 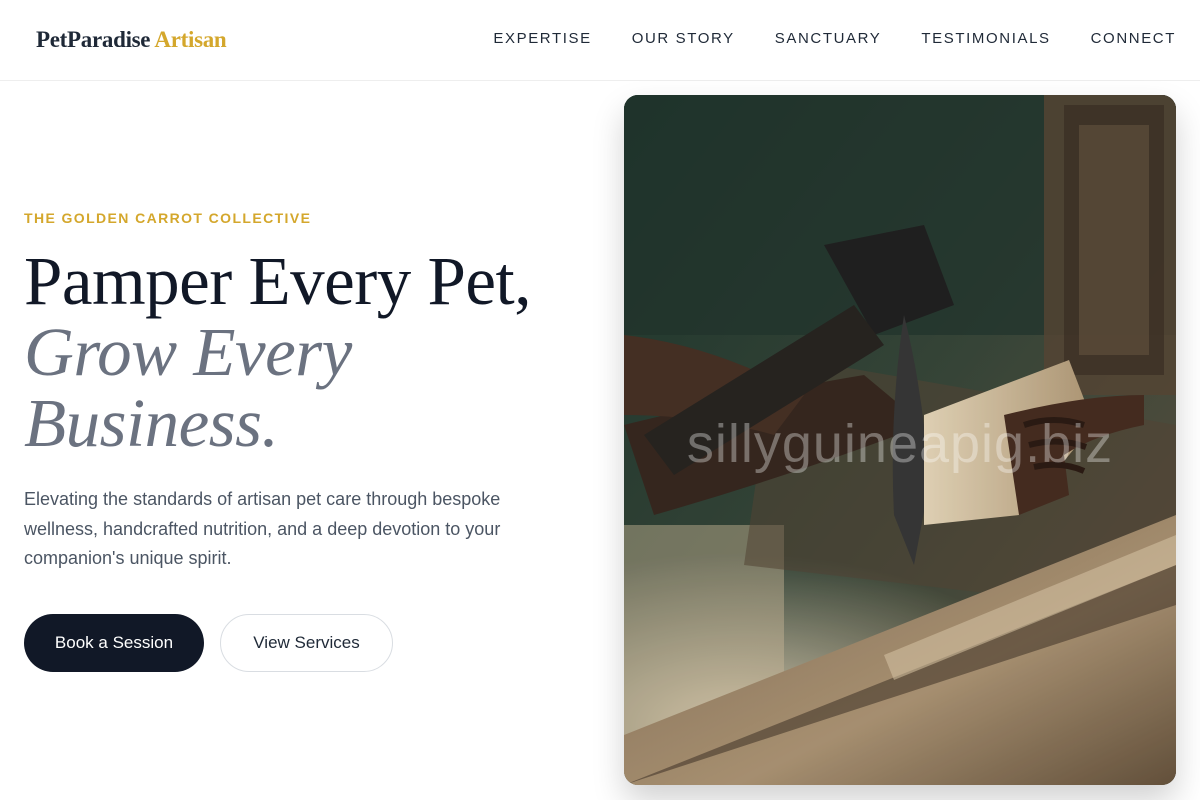 I want to click on hero-eyebrow: THE GOLDEN CARROT COLLECTIVE, so click(x=168, y=218).